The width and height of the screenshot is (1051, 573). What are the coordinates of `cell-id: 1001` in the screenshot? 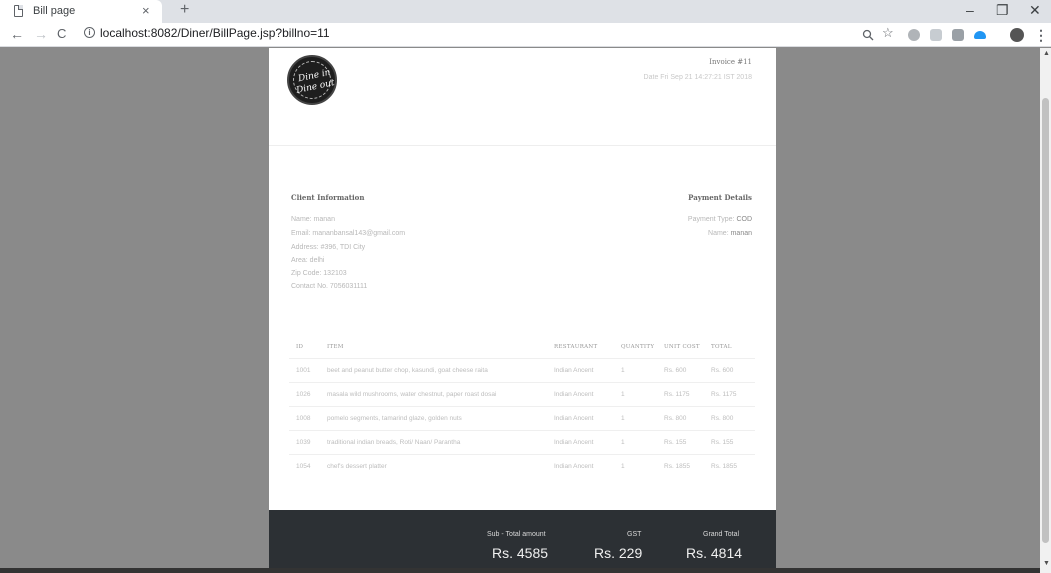 It's located at (303, 370).